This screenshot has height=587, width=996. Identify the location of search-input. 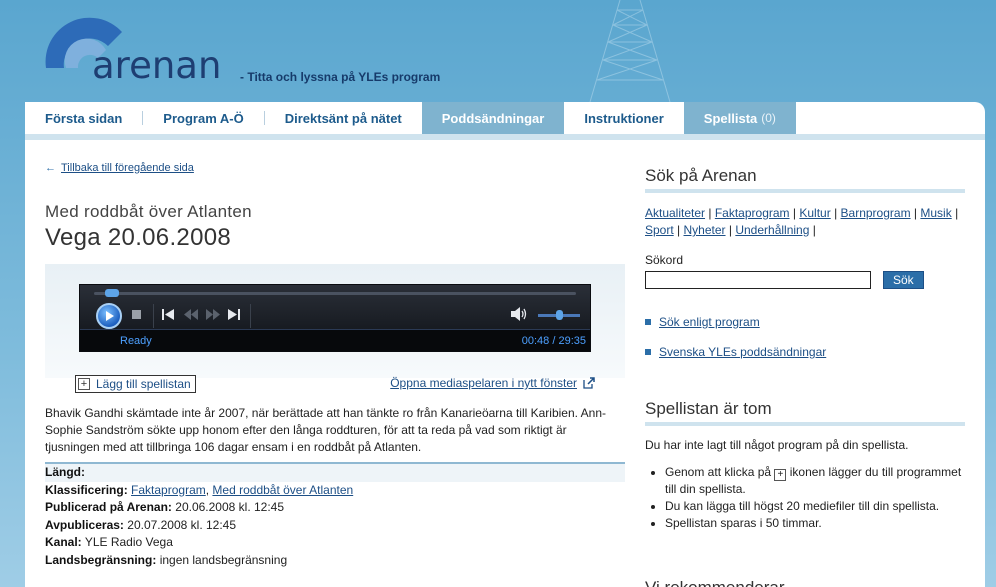
(758, 280).